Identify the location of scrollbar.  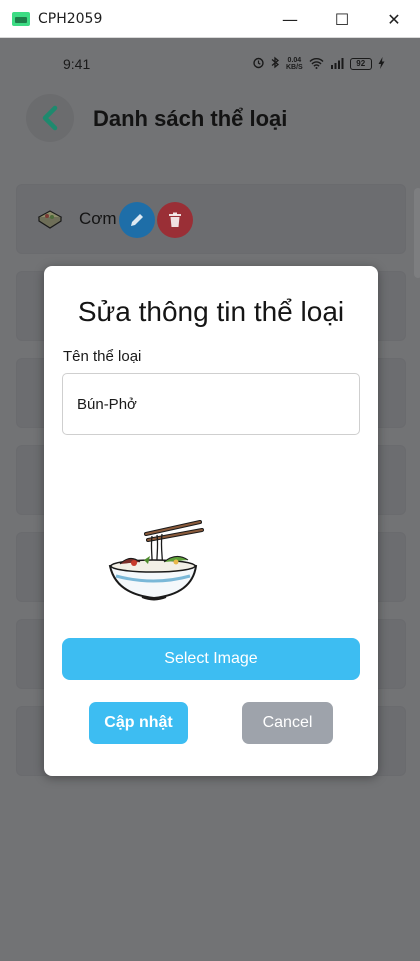
(417, 233).